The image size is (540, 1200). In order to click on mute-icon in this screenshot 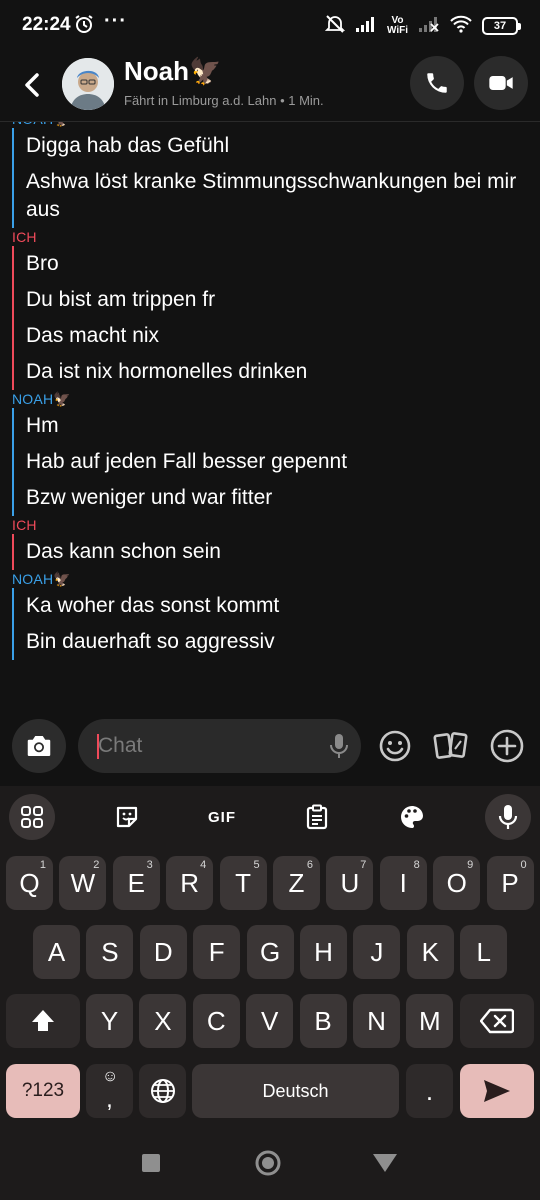, I will do `click(335, 26)`.